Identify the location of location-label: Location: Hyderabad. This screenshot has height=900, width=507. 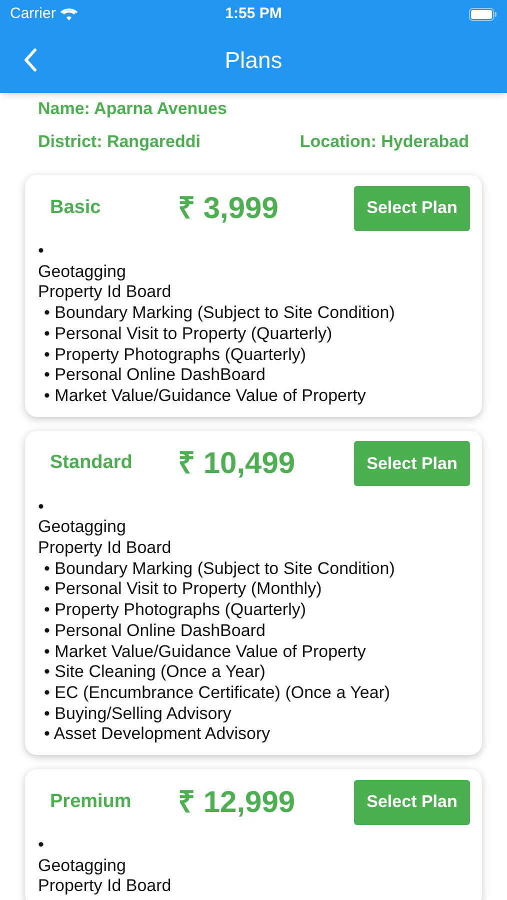
(384, 142).